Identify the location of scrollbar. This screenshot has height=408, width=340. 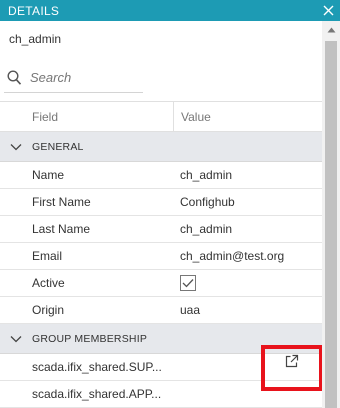
(331, 214).